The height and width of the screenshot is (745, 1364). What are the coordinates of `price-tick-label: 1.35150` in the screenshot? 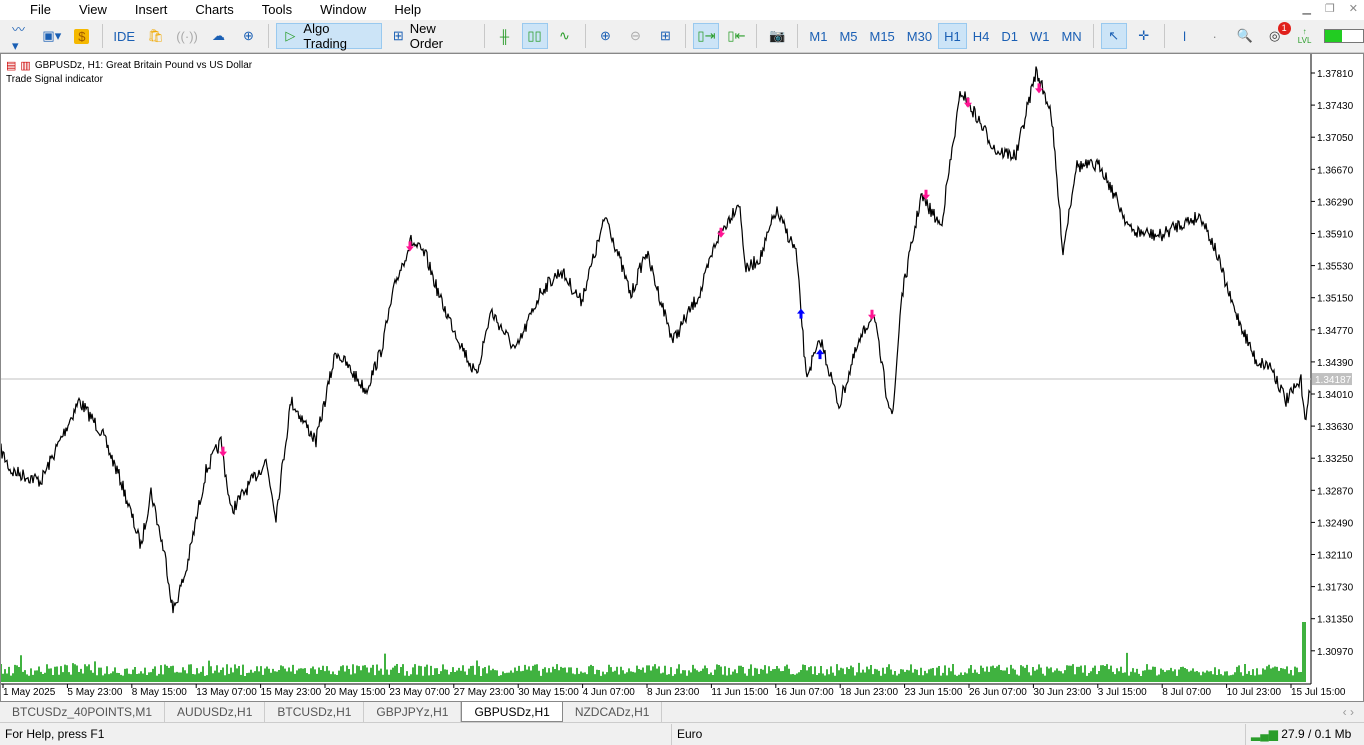 It's located at (1335, 299).